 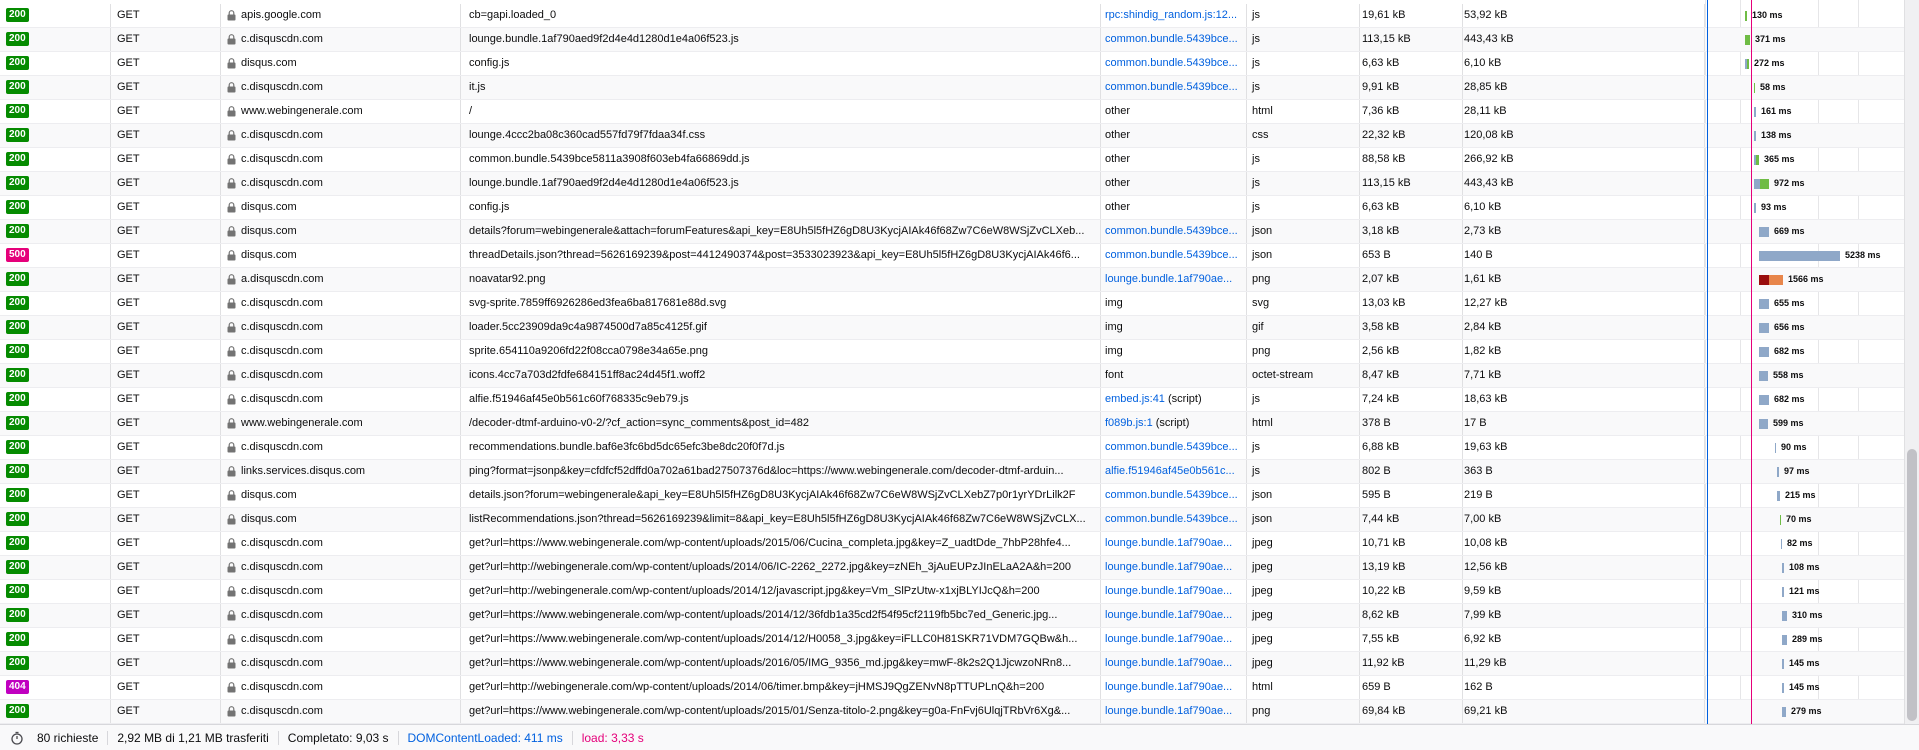 I want to click on waterfall-cell: 82 ms, so click(x=1804, y=543).